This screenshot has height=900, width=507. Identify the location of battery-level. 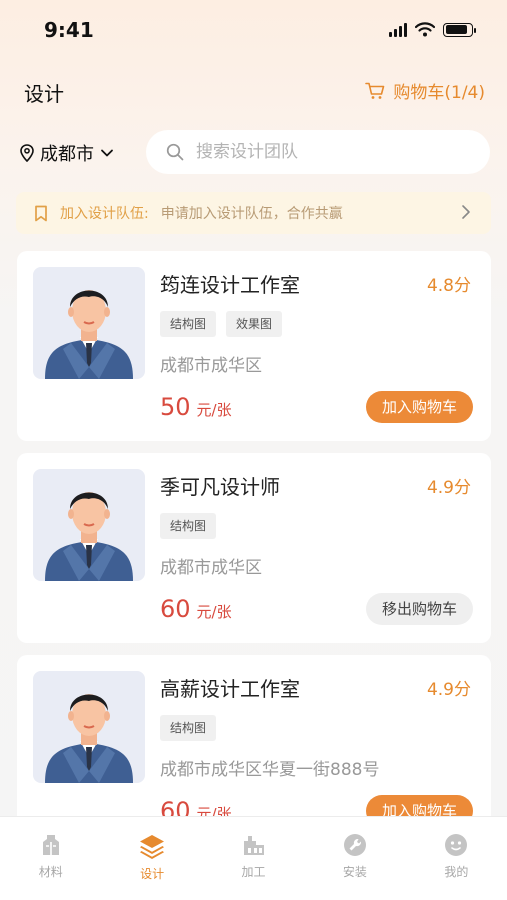
(456, 29).